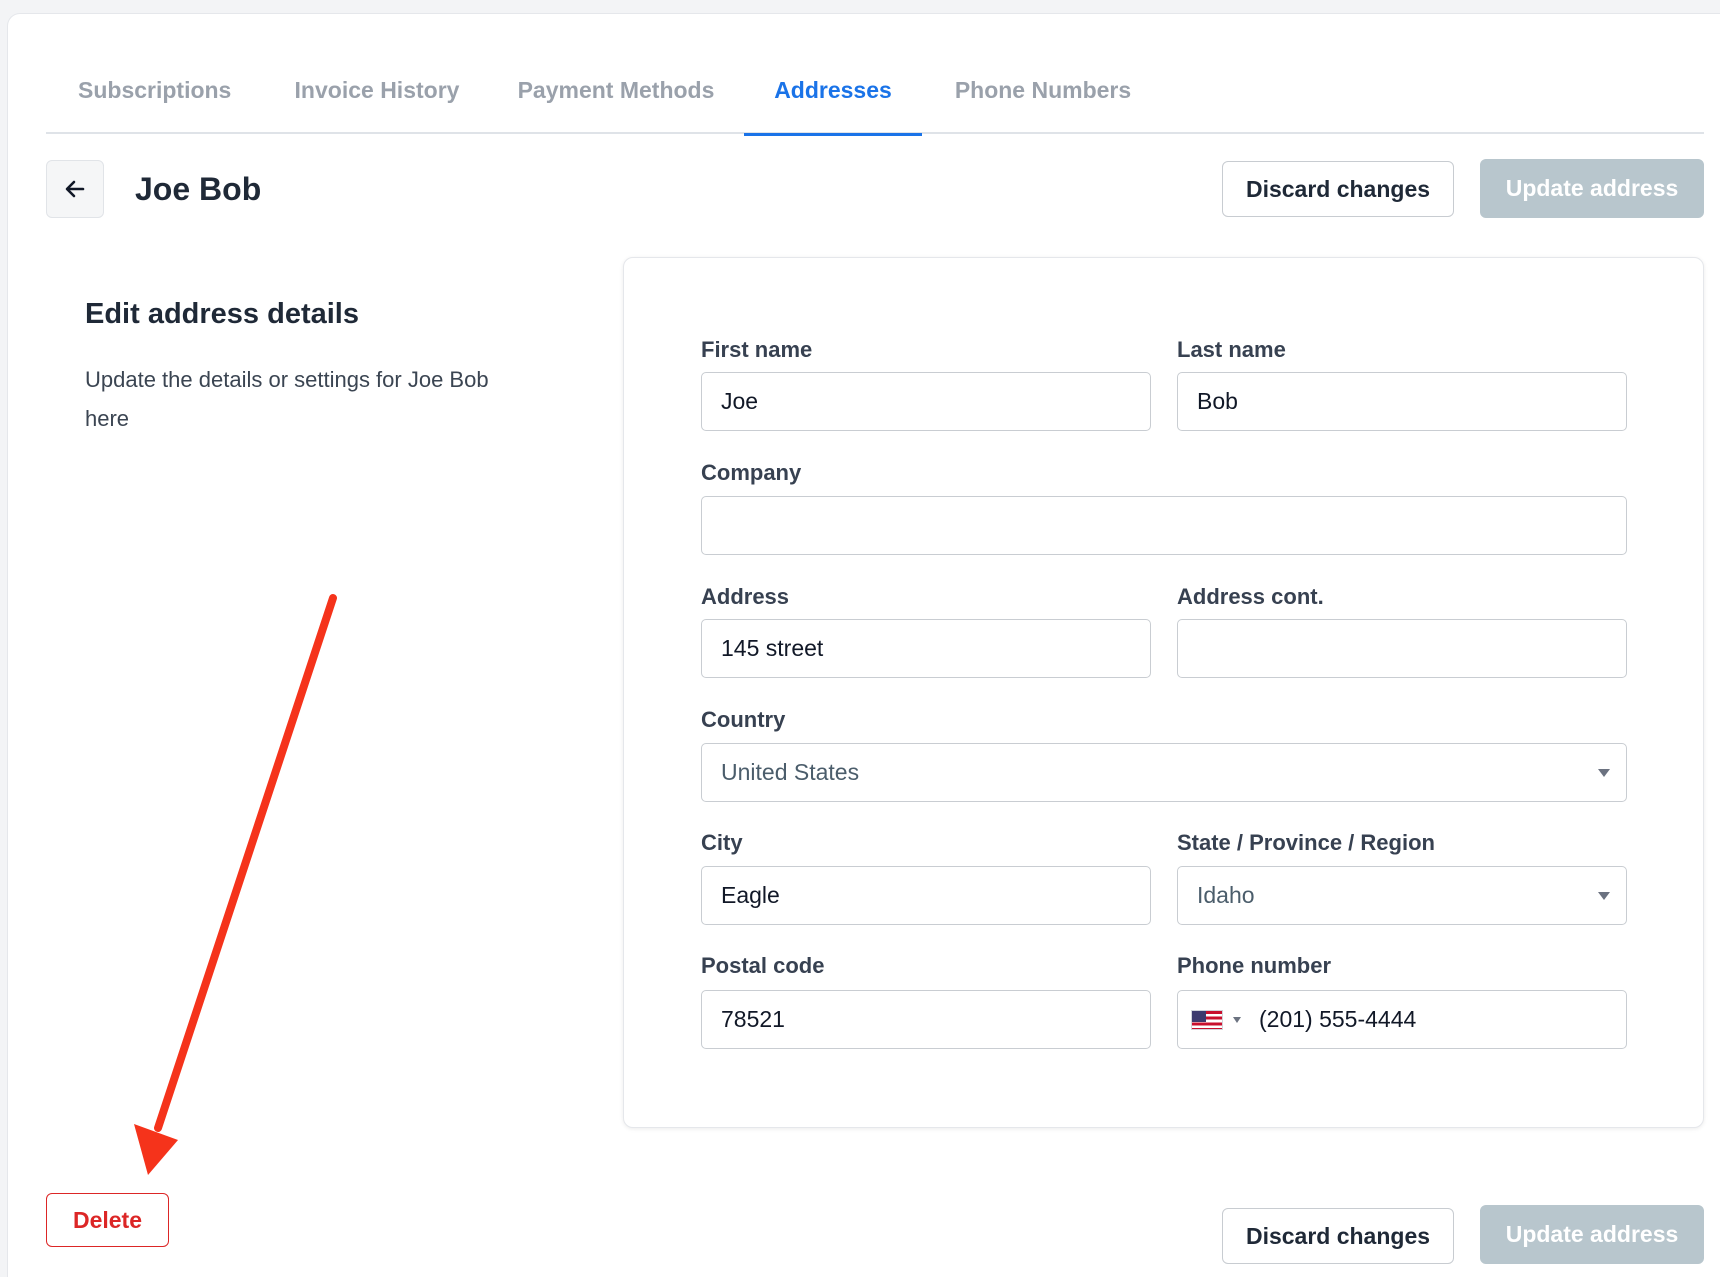 Image resolution: width=1720 pixels, height=1277 pixels. I want to click on country-label: Country, so click(743, 719).